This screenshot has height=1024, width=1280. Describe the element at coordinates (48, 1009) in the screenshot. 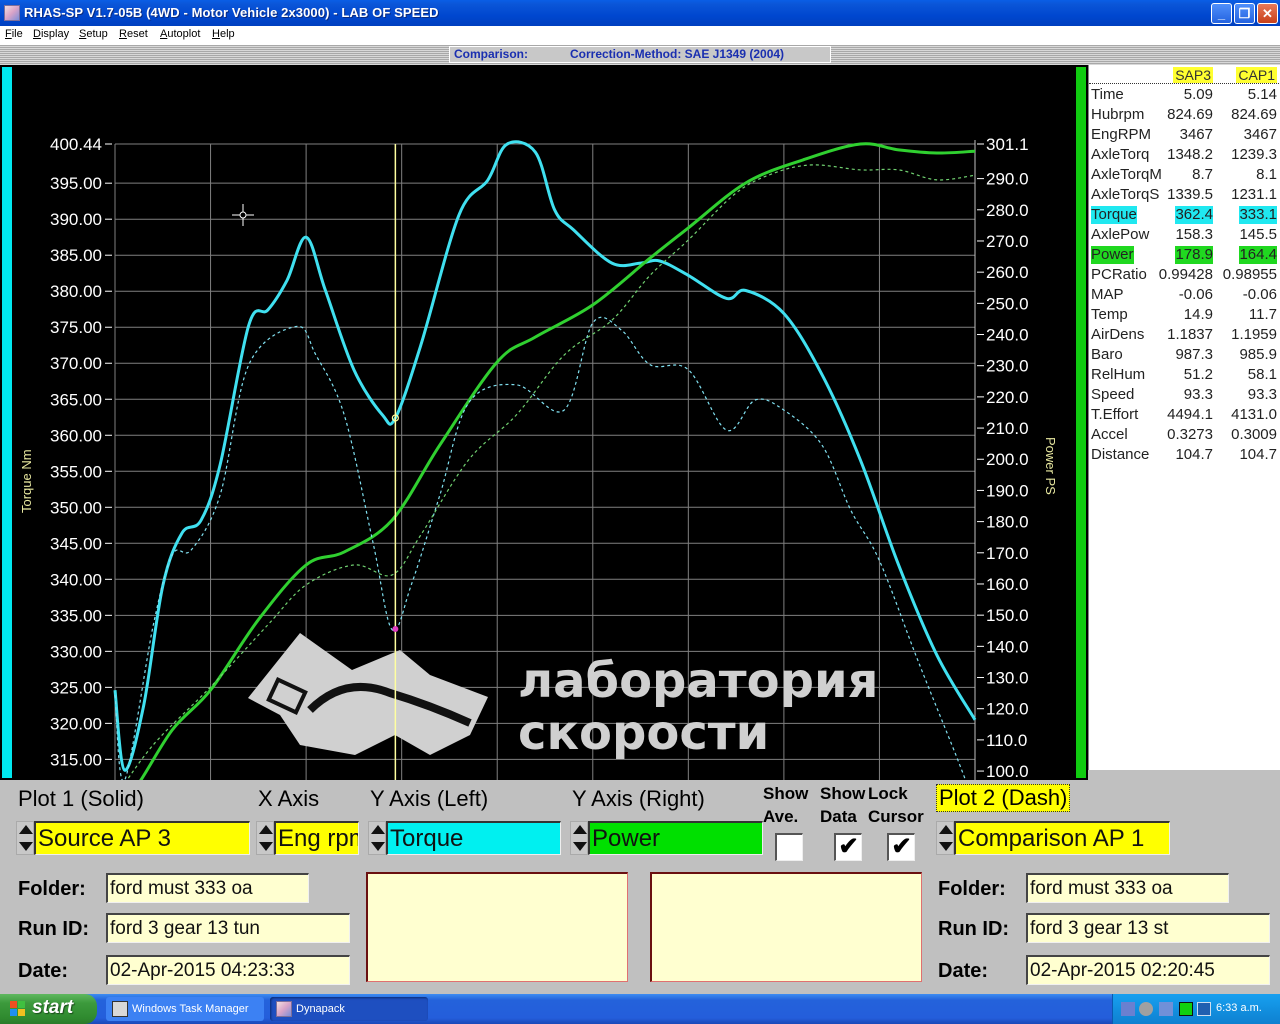

I see `start-button: start` at that location.